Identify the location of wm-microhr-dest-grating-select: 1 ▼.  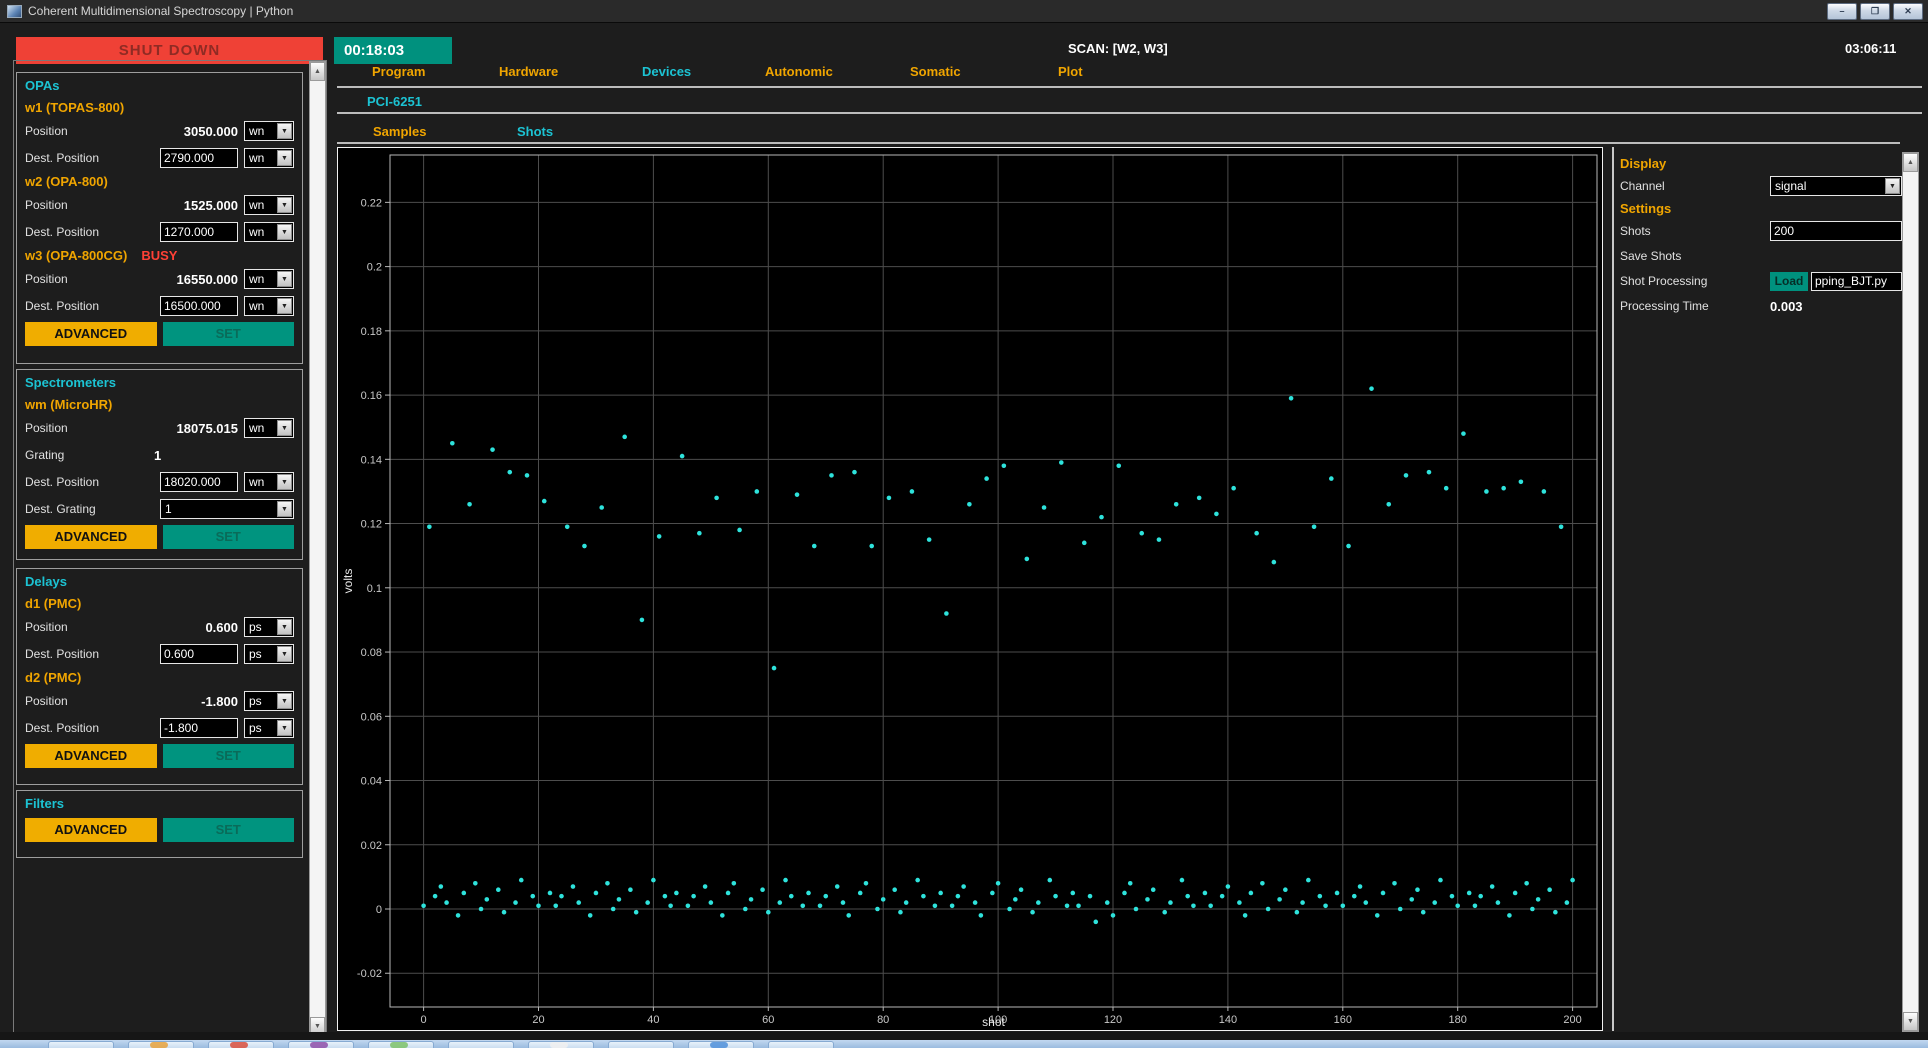
(227, 509).